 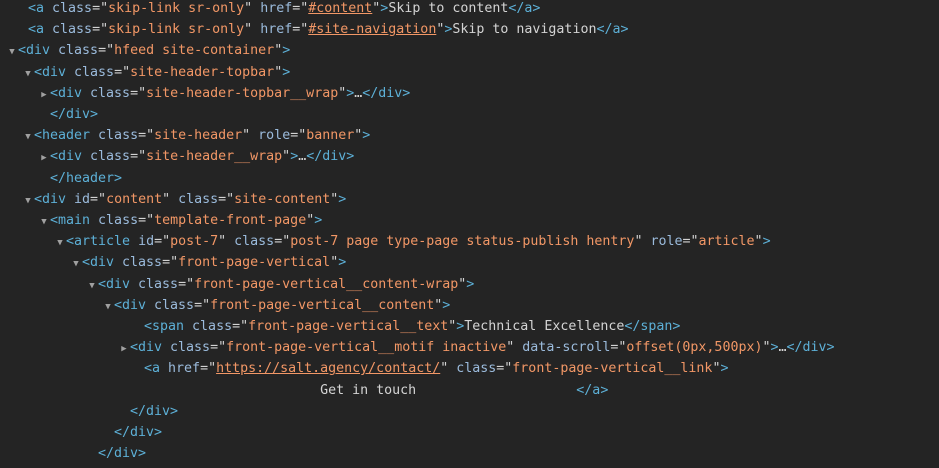 I want to click on dom-node-line: </header>, so click(x=61, y=178).